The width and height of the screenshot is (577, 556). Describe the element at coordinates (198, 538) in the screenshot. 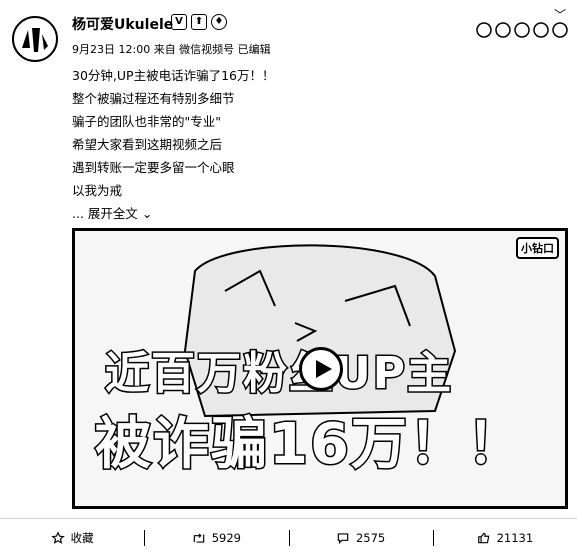

I see `repost-icon` at that location.